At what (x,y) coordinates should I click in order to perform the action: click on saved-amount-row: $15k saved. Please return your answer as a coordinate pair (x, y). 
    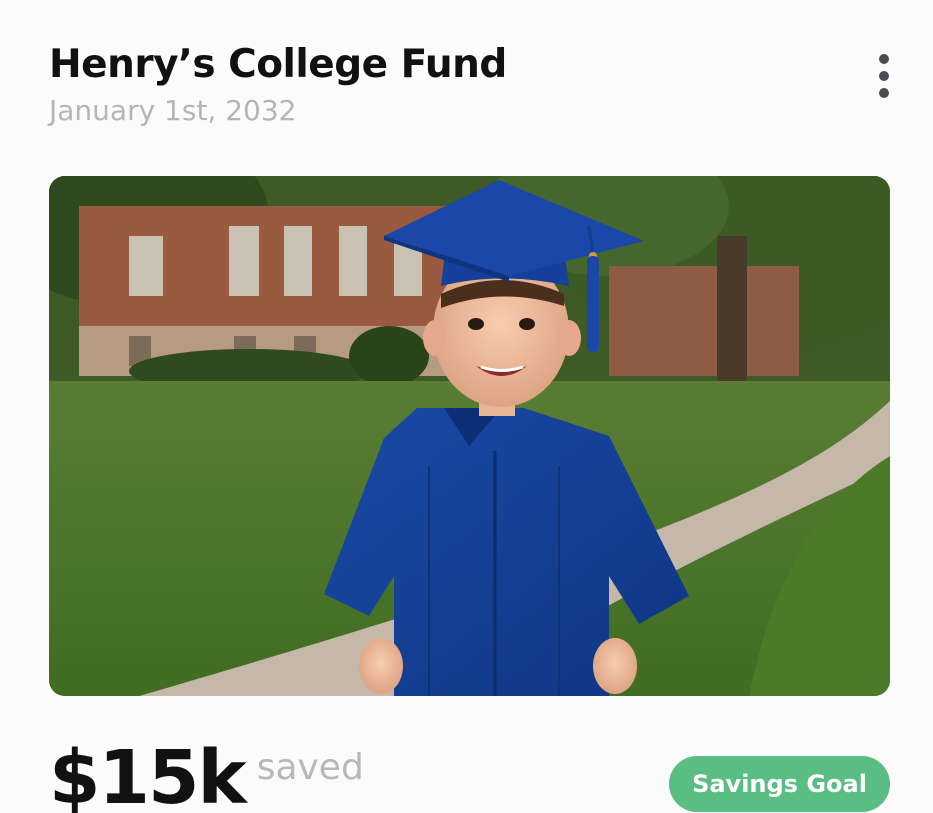
    Looking at the image, I should click on (206, 775).